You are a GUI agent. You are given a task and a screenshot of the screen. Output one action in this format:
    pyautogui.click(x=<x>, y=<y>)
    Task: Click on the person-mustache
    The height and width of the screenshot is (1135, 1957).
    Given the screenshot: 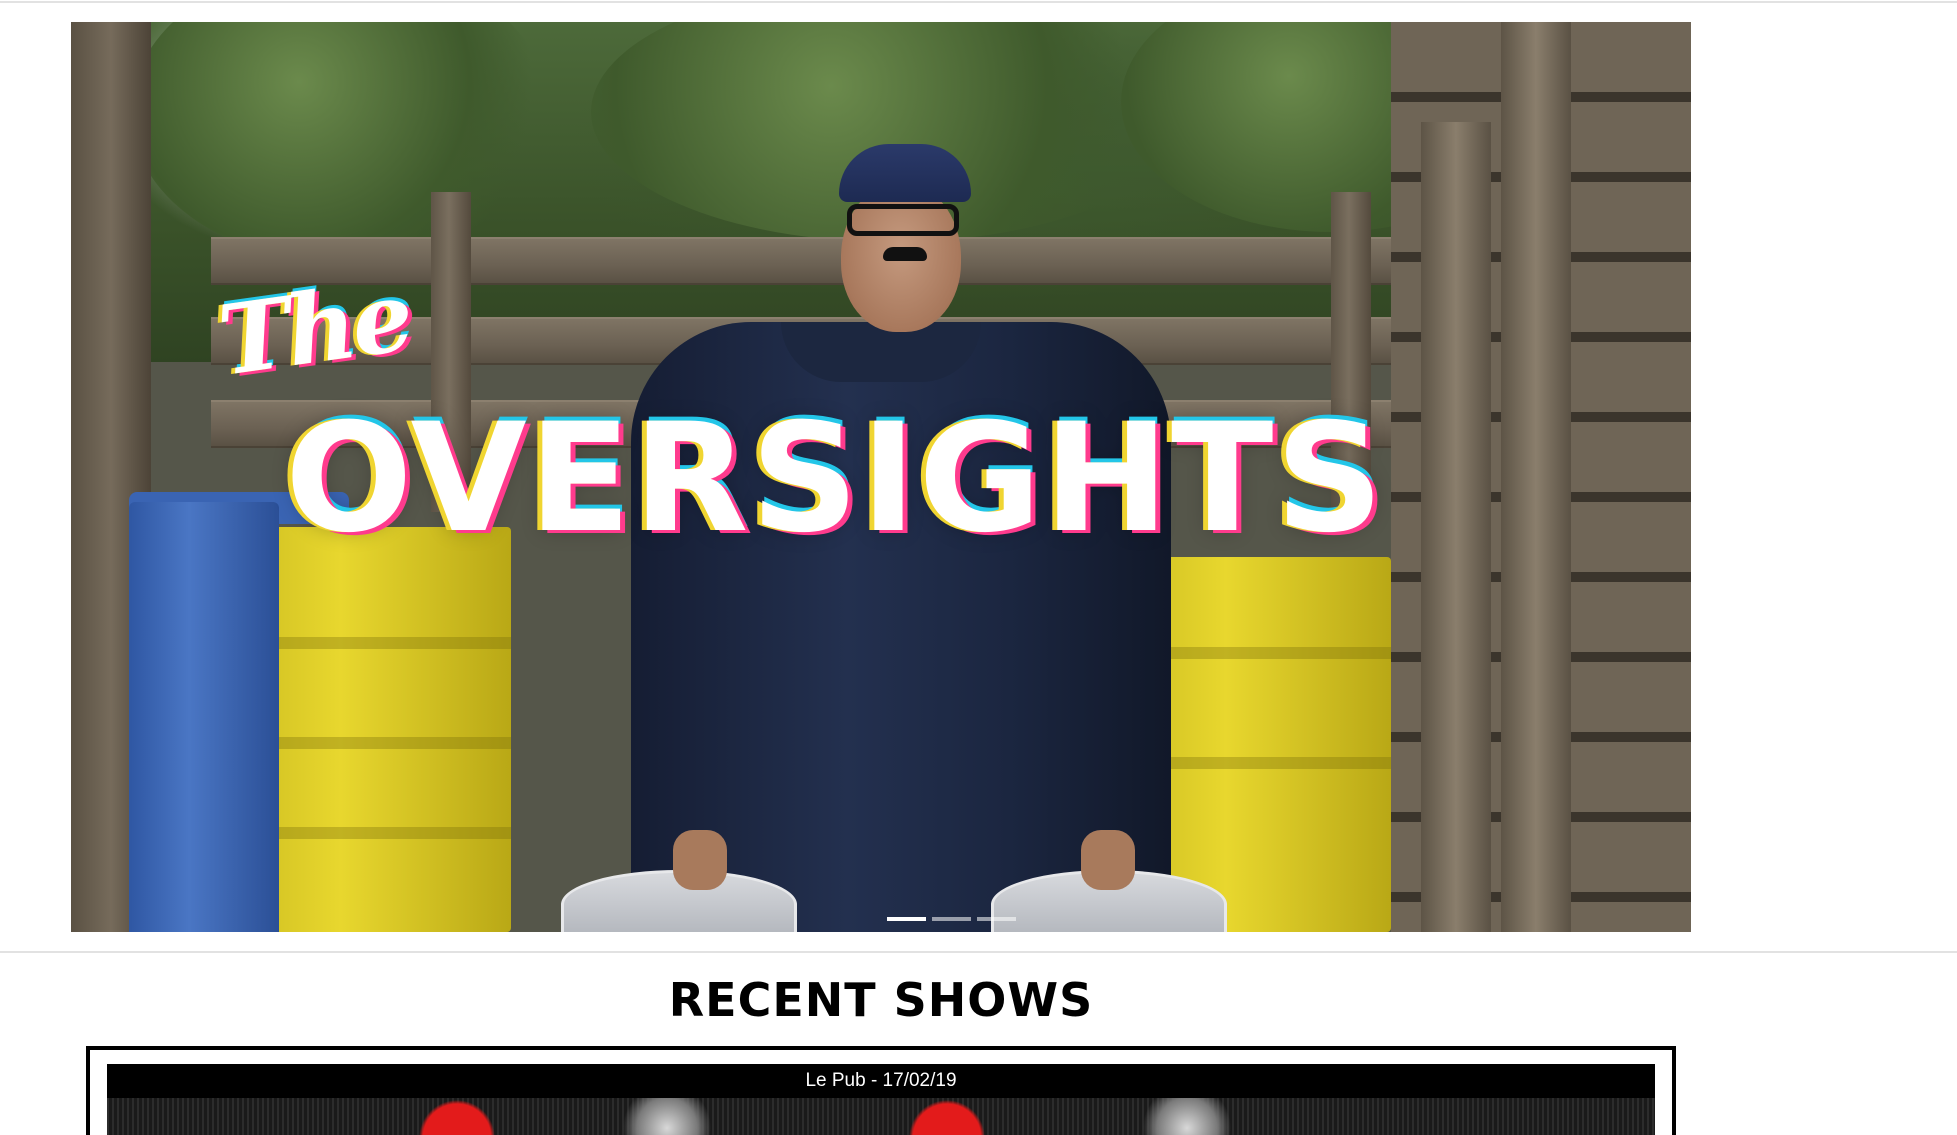 What is the action you would take?
    pyautogui.click(x=905, y=254)
    